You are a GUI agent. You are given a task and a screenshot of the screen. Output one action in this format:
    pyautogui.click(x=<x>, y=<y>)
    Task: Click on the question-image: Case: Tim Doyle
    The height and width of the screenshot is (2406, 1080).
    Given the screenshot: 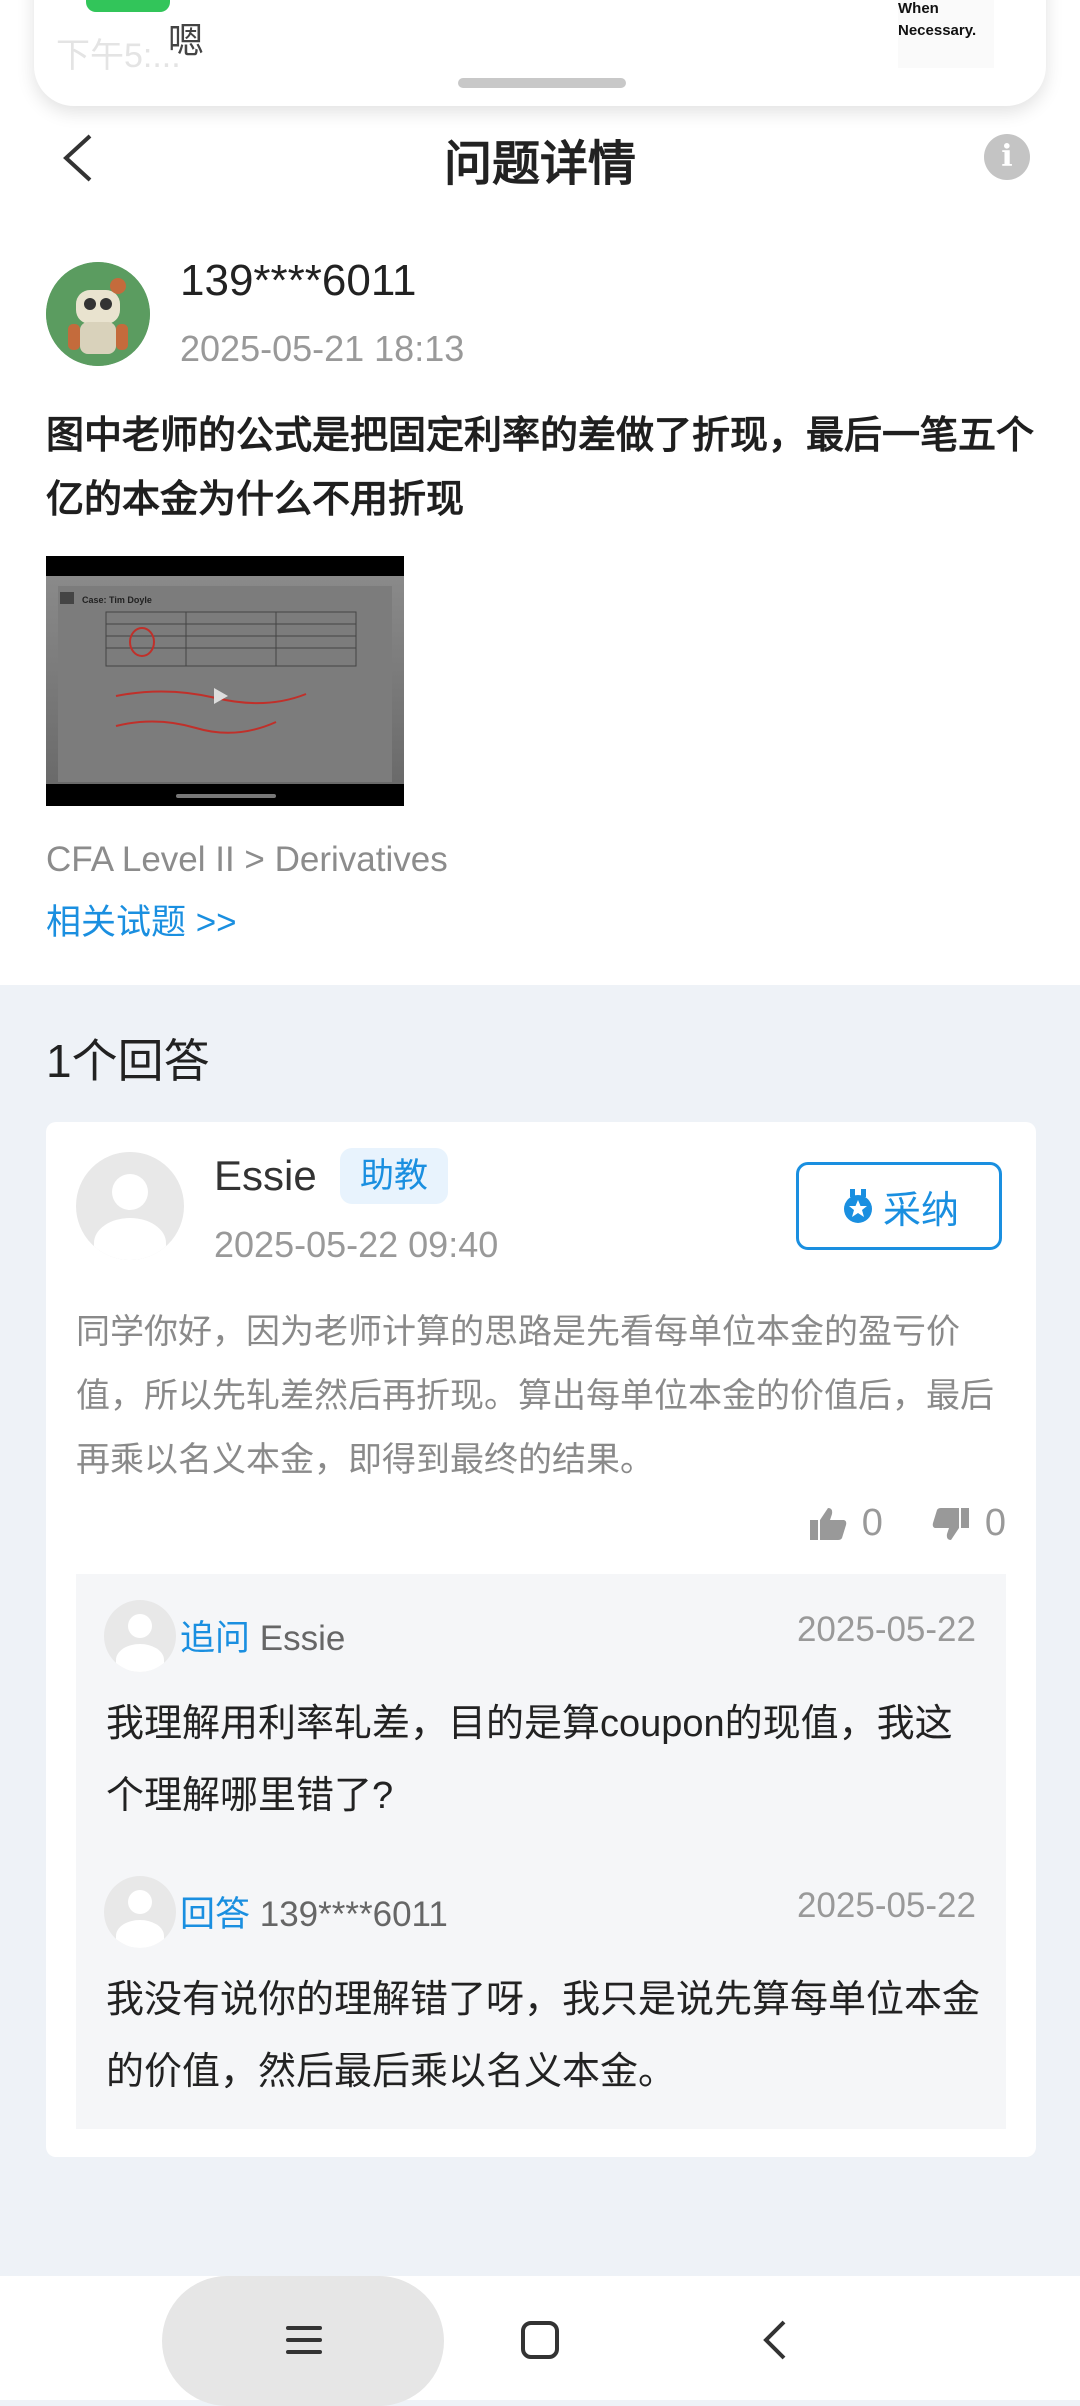 What is the action you would take?
    pyautogui.click(x=225, y=681)
    